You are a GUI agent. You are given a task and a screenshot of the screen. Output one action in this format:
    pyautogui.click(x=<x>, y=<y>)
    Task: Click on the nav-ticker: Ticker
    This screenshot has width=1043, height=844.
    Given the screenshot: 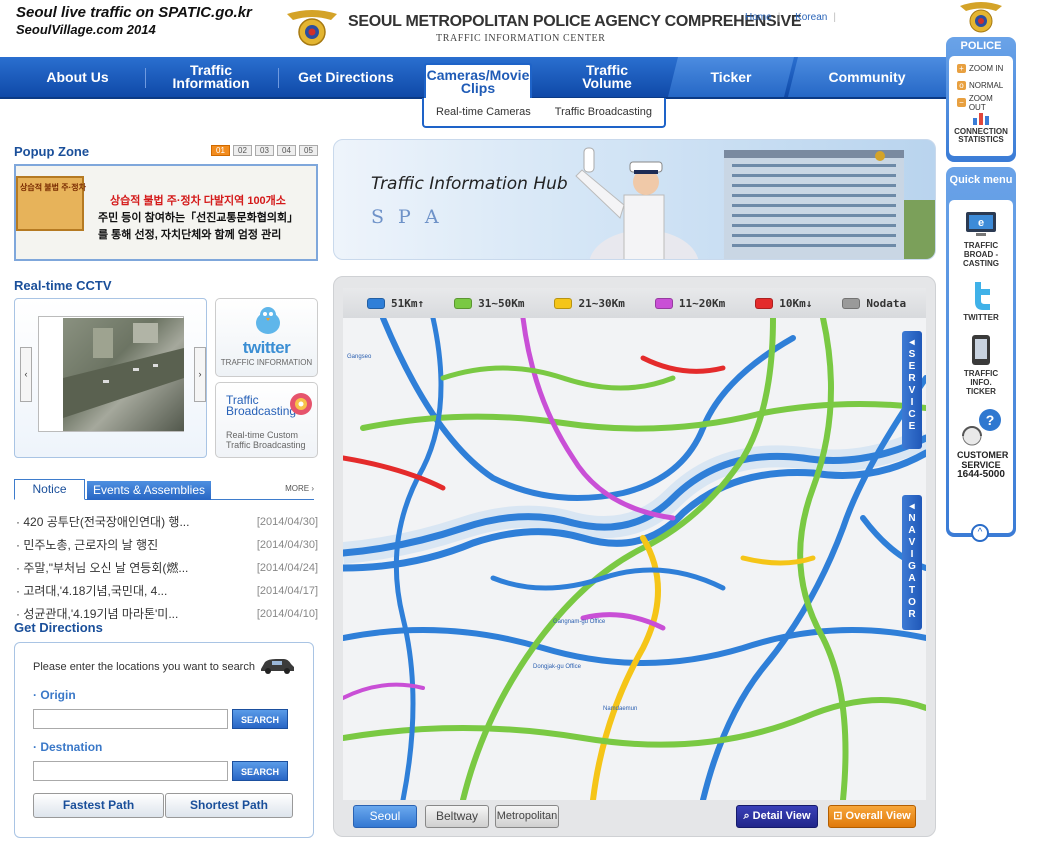 What is the action you would take?
    pyautogui.click(x=731, y=77)
    